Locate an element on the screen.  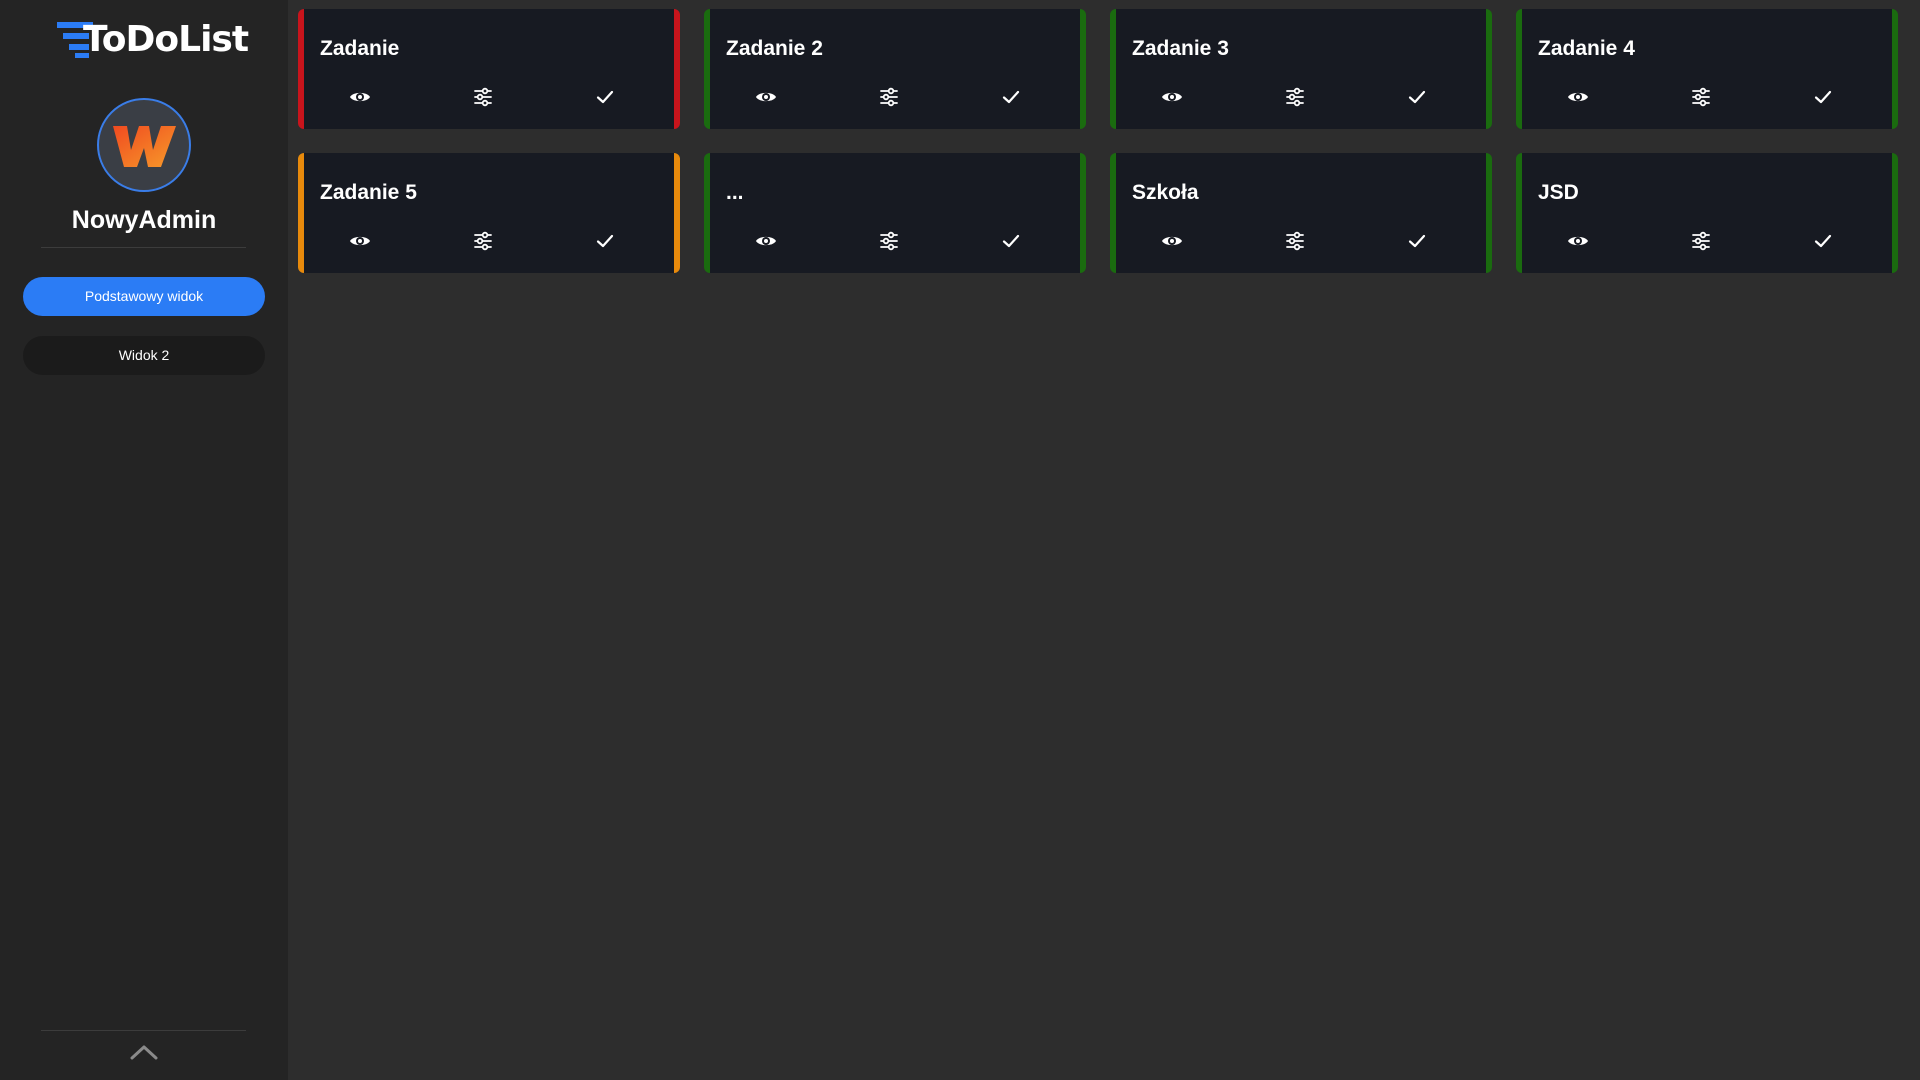
chevron-up-icon is located at coordinates (144, 1052).